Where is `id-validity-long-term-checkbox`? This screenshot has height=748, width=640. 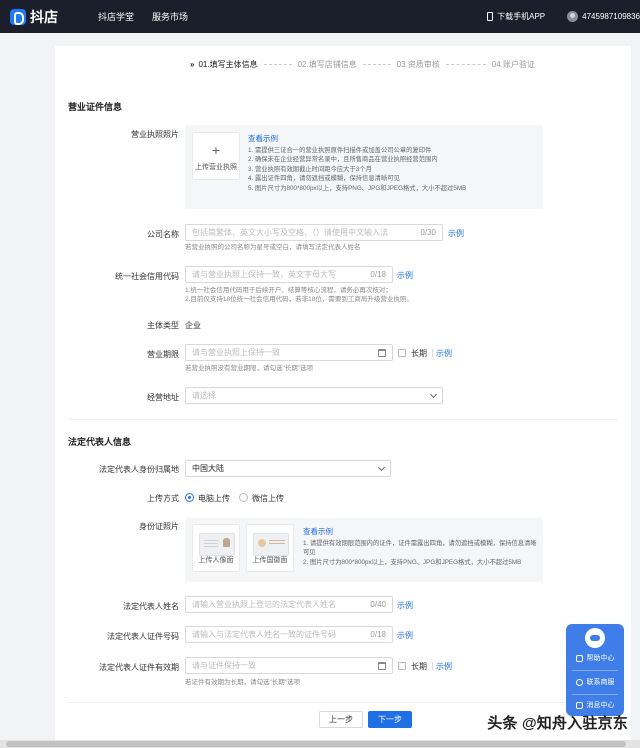
id-validity-long-term-checkbox is located at coordinates (402, 666).